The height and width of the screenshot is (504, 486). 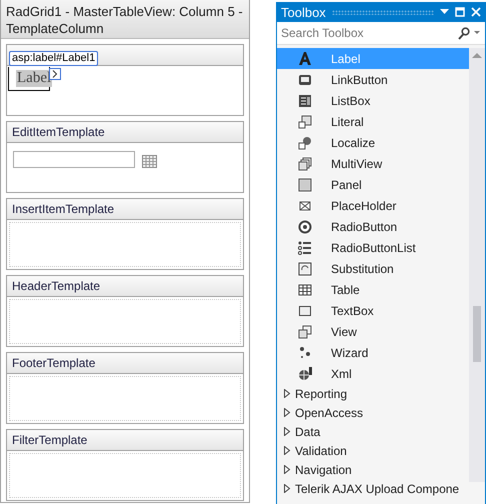 I want to click on toolbox-item: Panel, so click(x=373, y=184).